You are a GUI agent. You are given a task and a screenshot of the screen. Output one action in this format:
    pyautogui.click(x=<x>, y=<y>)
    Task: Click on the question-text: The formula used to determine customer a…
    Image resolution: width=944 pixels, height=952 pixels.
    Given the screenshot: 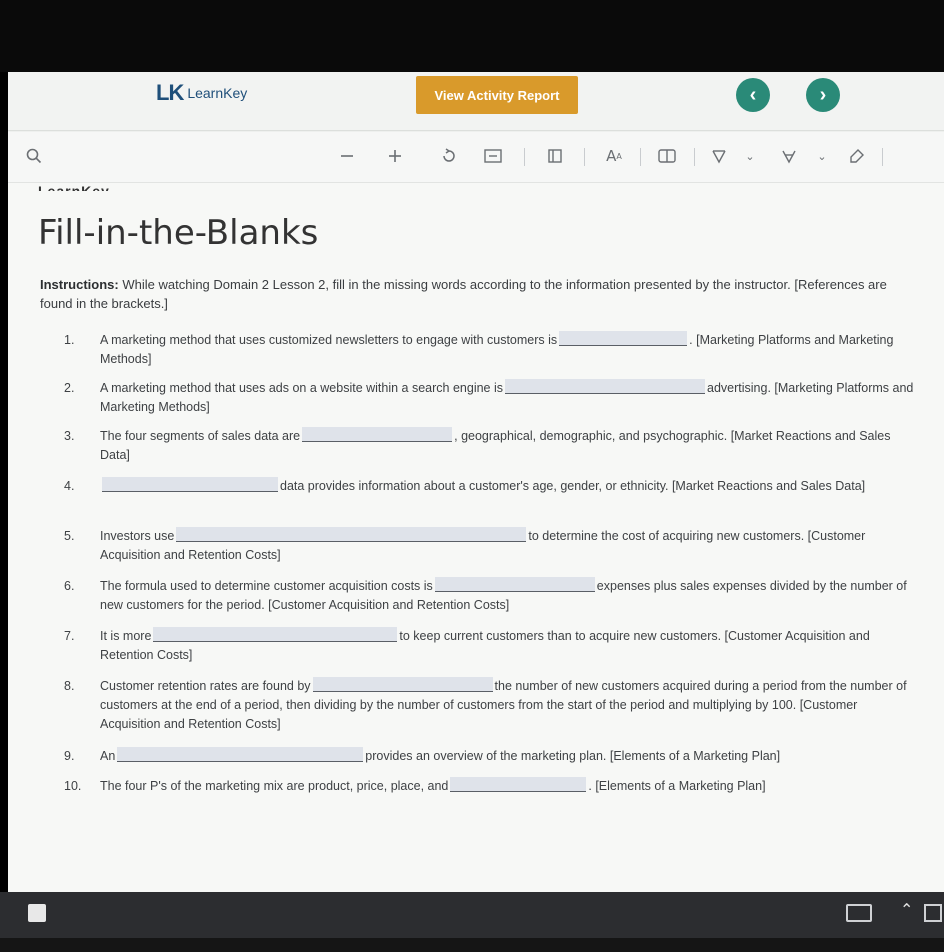 What is the action you would take?
    pyautogui.click(x=266, y=586)
    